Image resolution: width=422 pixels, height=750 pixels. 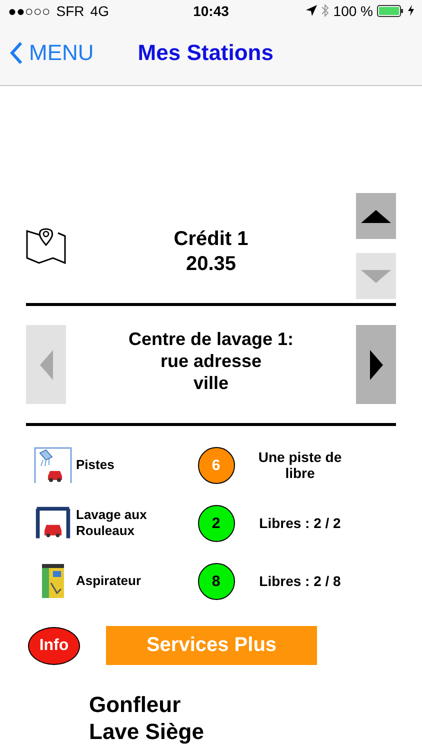 I want to click on battery-icon, so click(x=390, y=10).